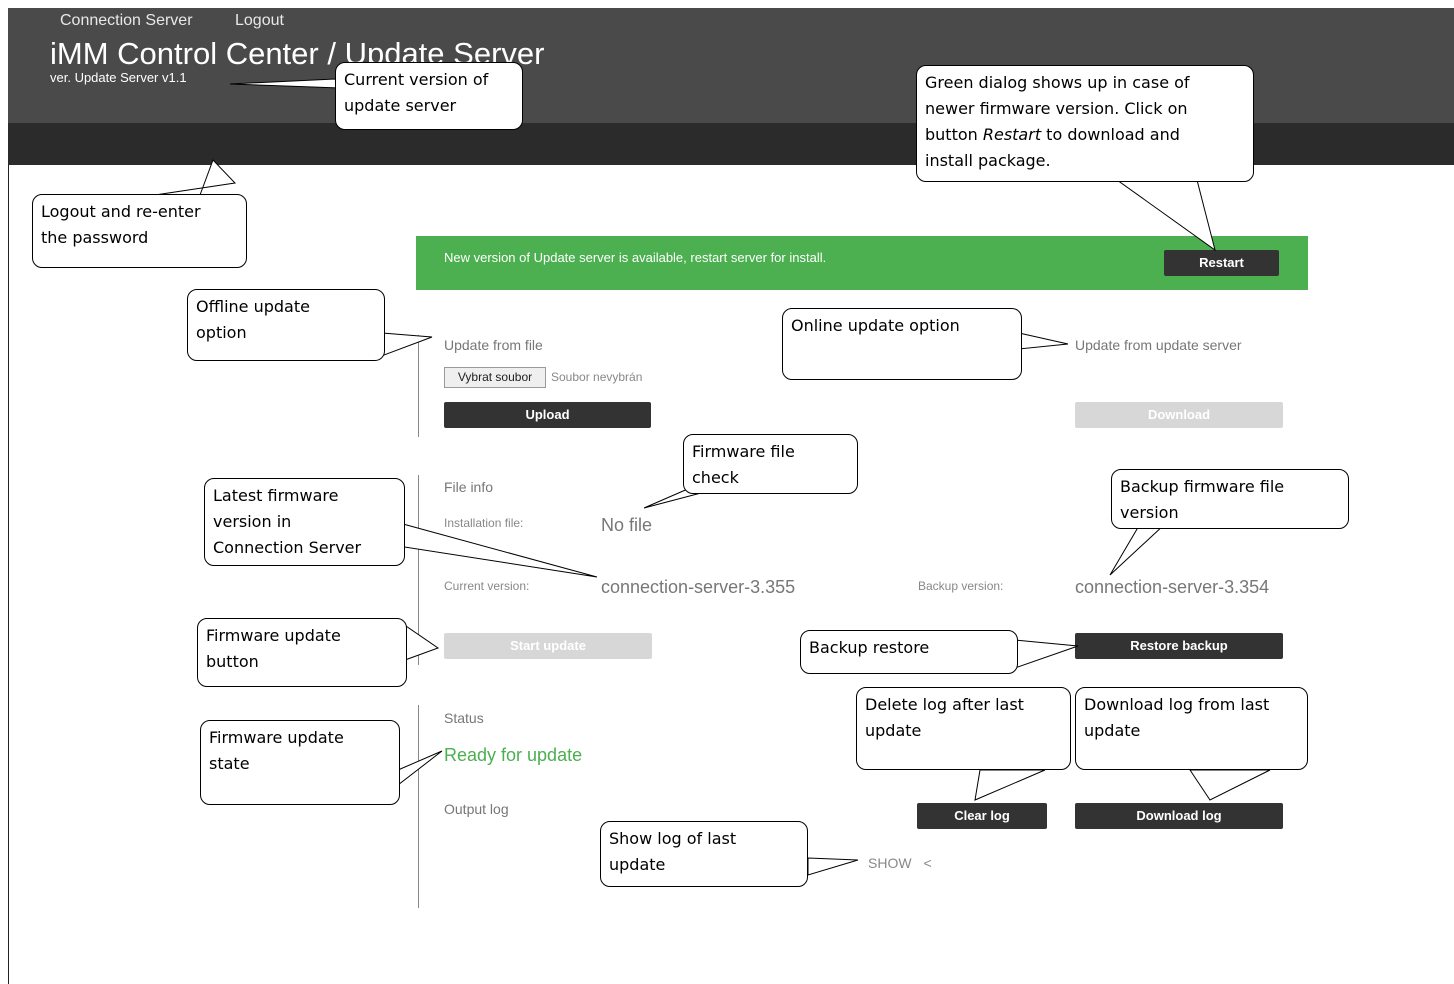 The width and height of the screenshot is (1454, 984). What do you see at coordinates (259, 21) in the screenshot?
I see `nav-logout: Logout` at bounding box center [259, 21].